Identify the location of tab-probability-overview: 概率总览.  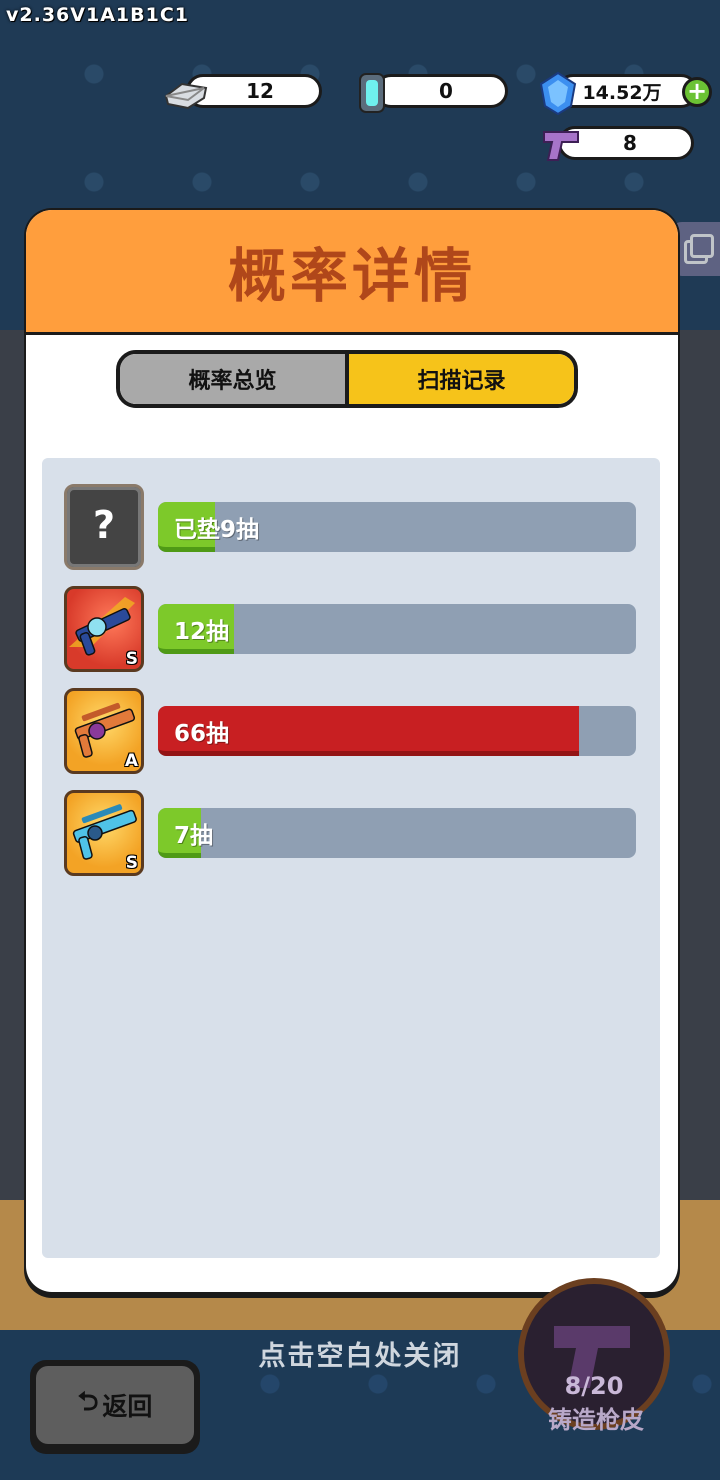
(234, 379).